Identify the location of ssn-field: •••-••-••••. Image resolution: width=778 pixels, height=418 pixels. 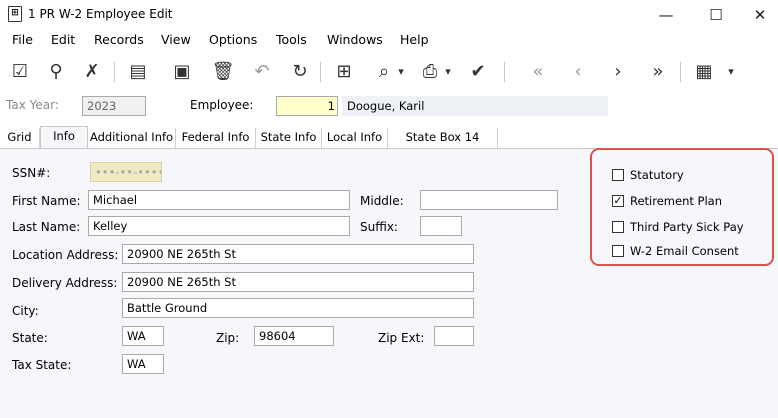
(126, 172).